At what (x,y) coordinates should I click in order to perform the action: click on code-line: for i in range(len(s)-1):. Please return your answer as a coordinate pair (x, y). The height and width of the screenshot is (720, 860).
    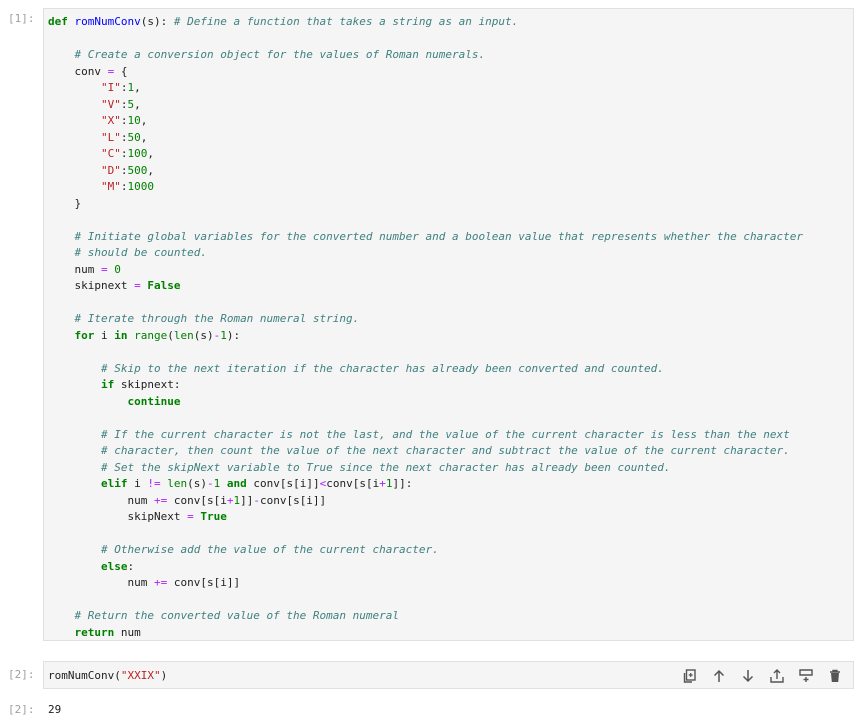
    Looking at the image, I should click on (157, 335).